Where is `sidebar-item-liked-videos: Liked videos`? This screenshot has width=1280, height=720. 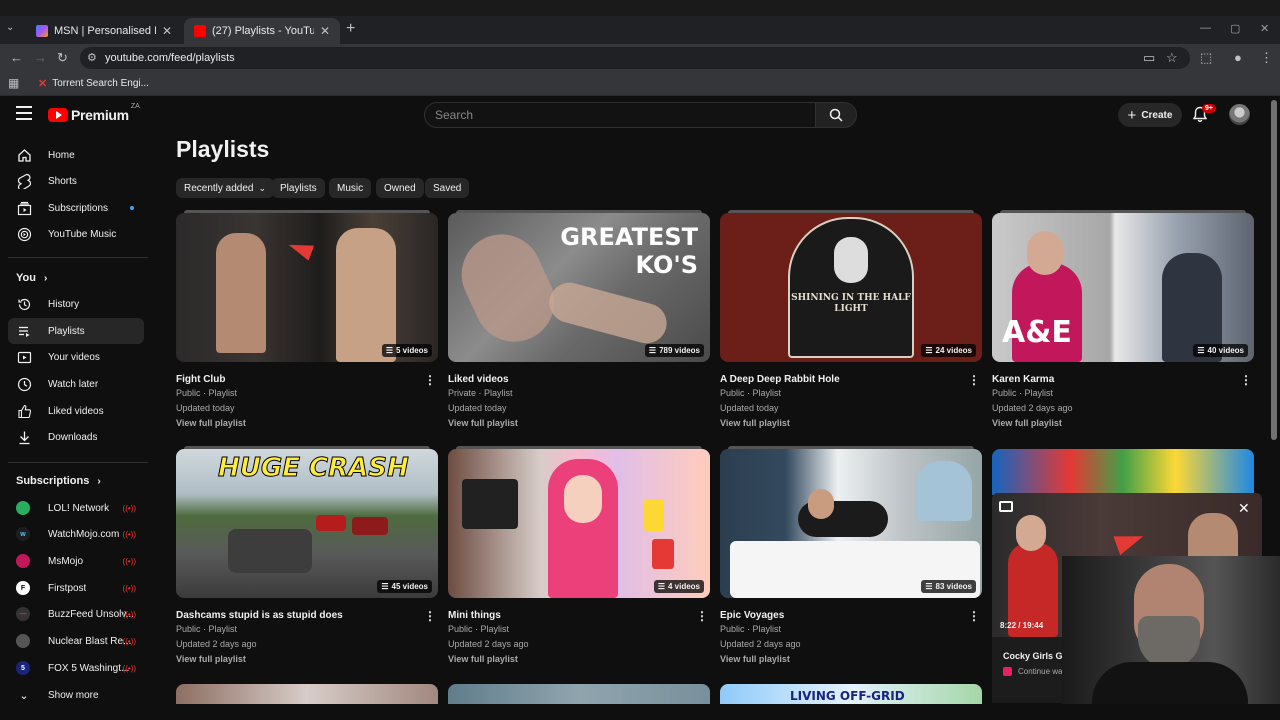
sidebar-item-liked-videos: Liked videos is located at coordinates (76, 411).